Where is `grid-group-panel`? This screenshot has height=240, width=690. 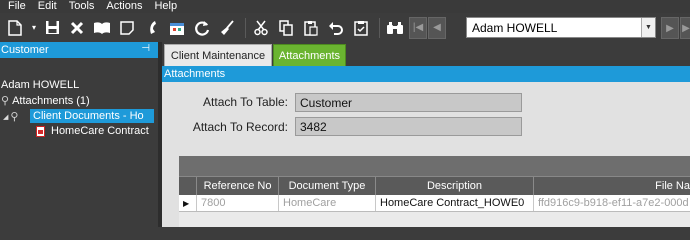
grid-group-panel is located at coordinates (434, 166).